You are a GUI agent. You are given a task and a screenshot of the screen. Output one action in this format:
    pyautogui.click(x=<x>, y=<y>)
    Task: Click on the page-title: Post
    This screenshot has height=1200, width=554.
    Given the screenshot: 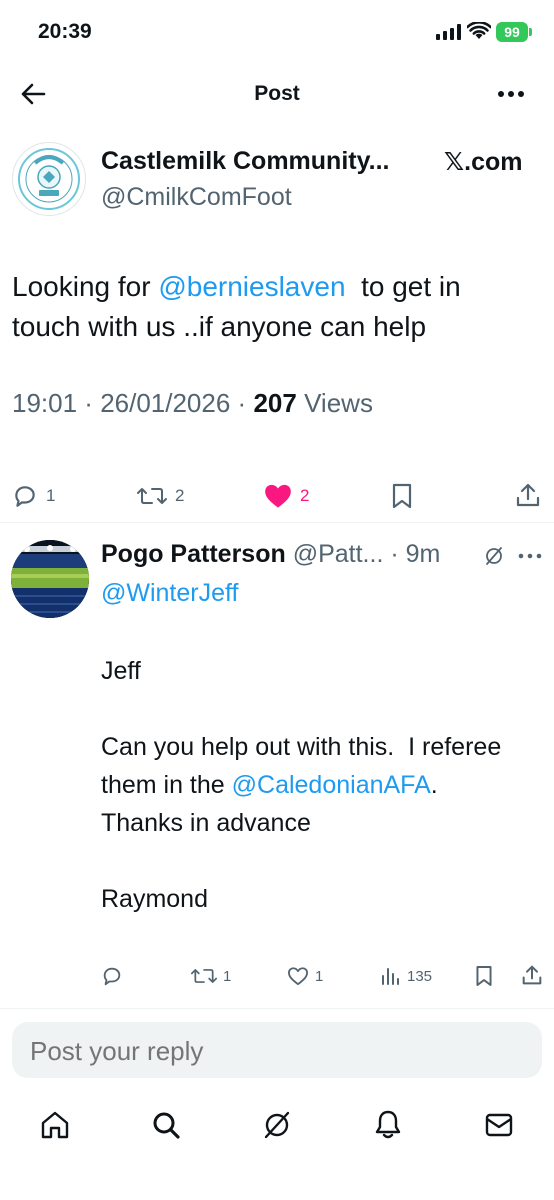 What is the action you would take?
    pyautogui.click(x=277, y=93)
    